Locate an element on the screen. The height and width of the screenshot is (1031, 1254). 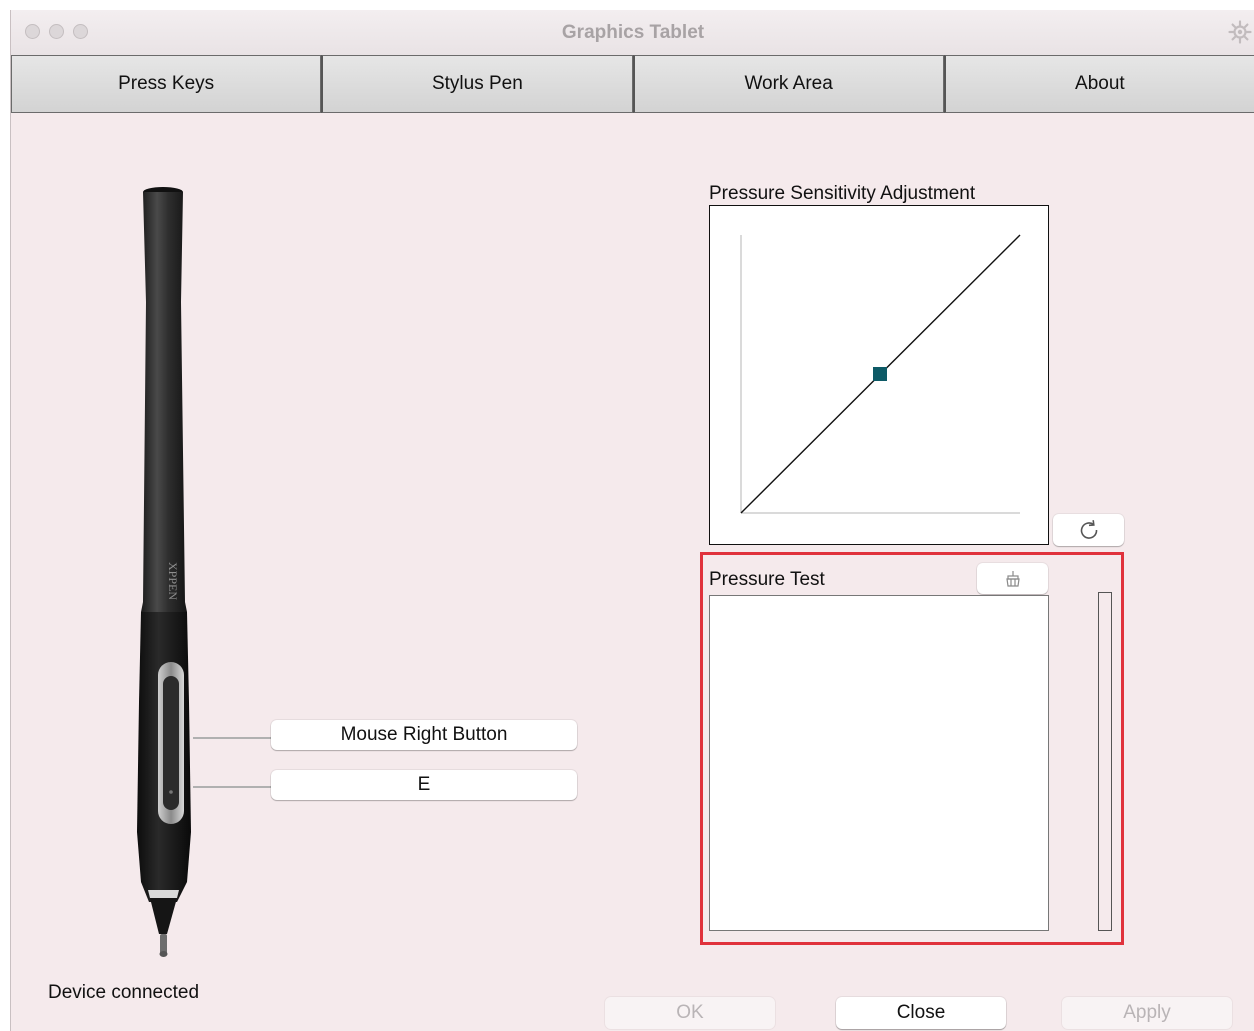
window-title: Graphics Tablet is located at coordinates (633, 32).